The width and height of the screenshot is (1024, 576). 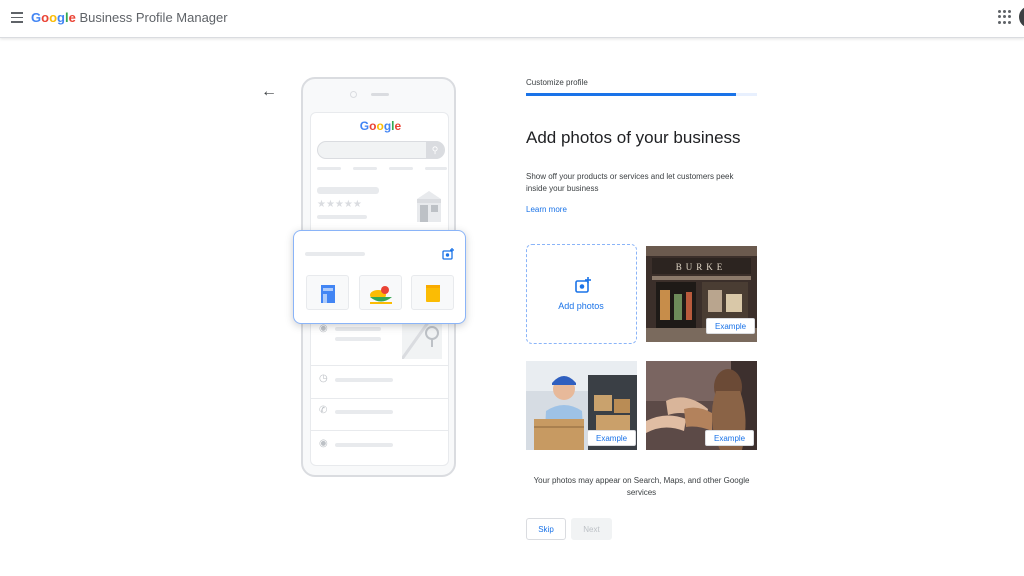 I want to click on hours-placeholder, so click(x=364, y=380).